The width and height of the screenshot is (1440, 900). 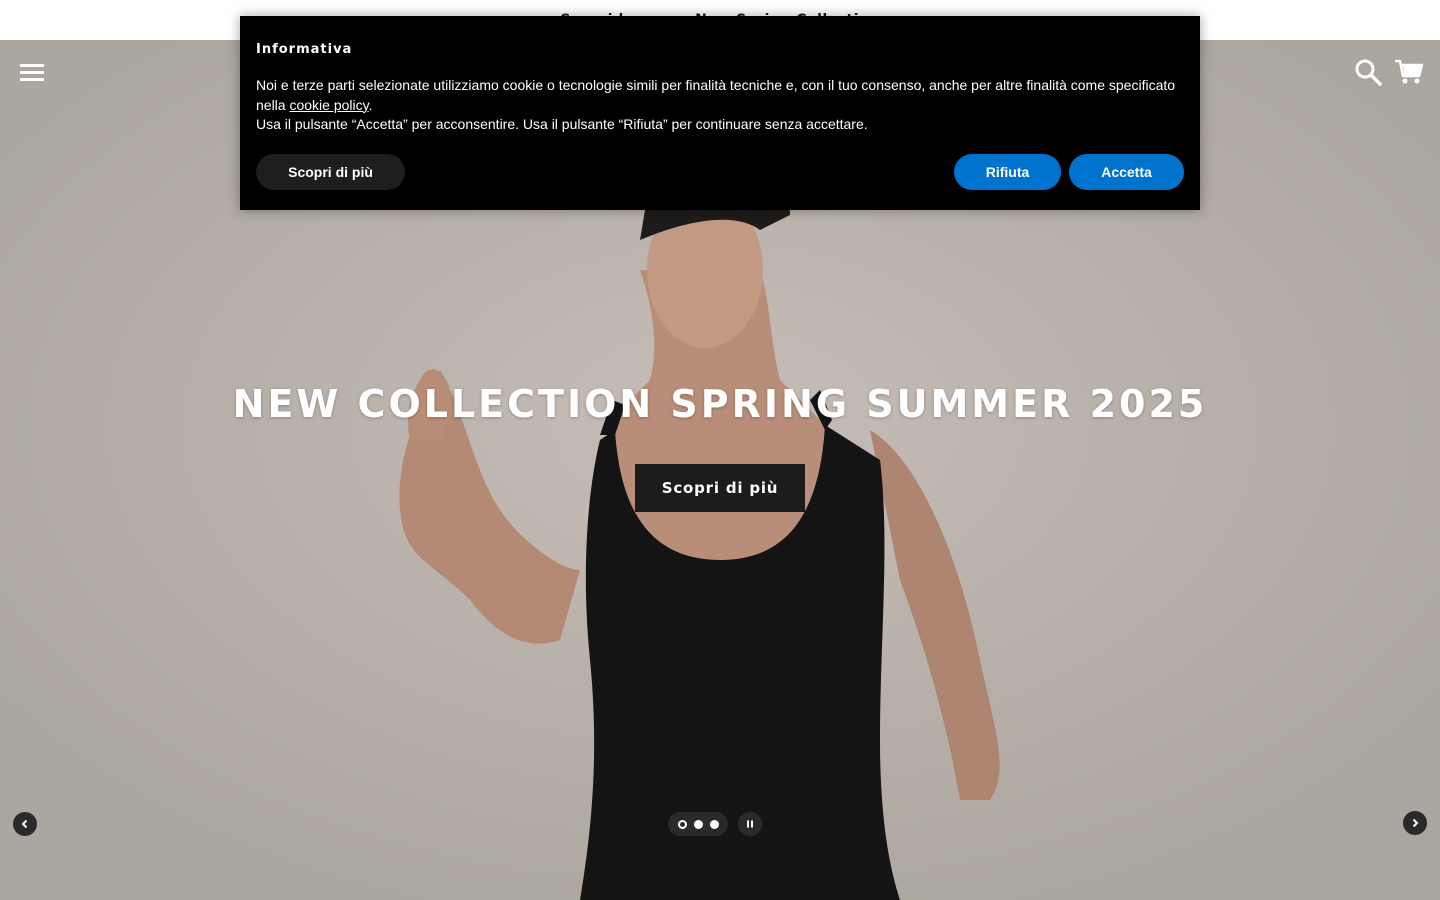 What do you see at coordinates (330, 172) in the screenshot?
I see `cookie-learn-more-button: Scopri di più` at bounding box center [330, 172].